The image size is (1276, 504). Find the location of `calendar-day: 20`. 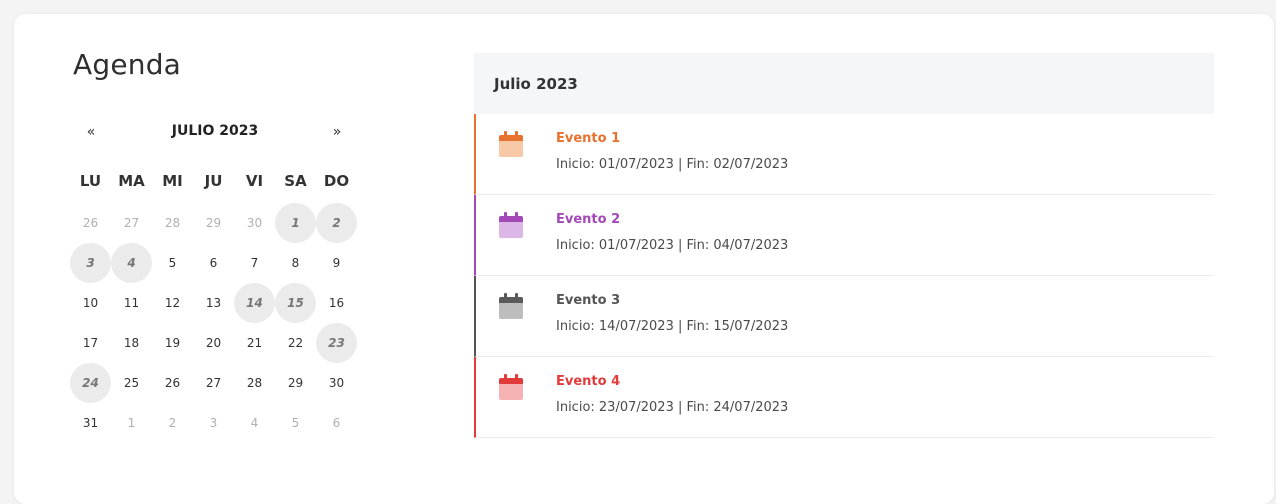

calendar-day: 20 is located at coordinates (213, 343).